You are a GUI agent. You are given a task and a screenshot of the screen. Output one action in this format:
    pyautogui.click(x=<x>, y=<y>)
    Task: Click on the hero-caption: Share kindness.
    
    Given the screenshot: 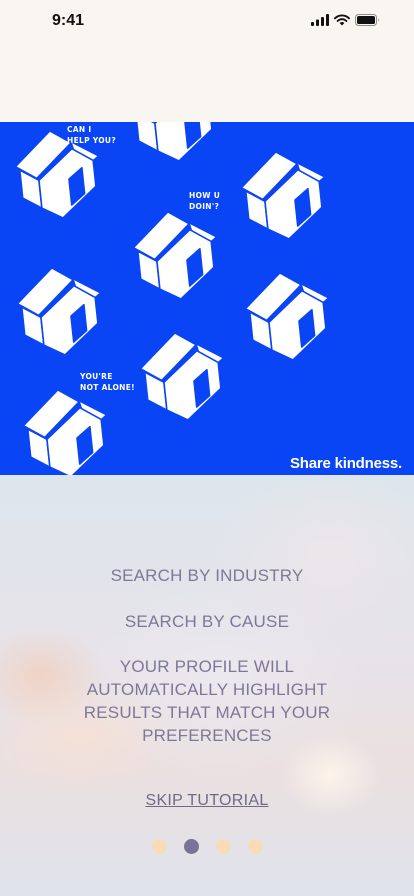 What is the action you would take?
    pyautogui.click(x=345, y=463)
    